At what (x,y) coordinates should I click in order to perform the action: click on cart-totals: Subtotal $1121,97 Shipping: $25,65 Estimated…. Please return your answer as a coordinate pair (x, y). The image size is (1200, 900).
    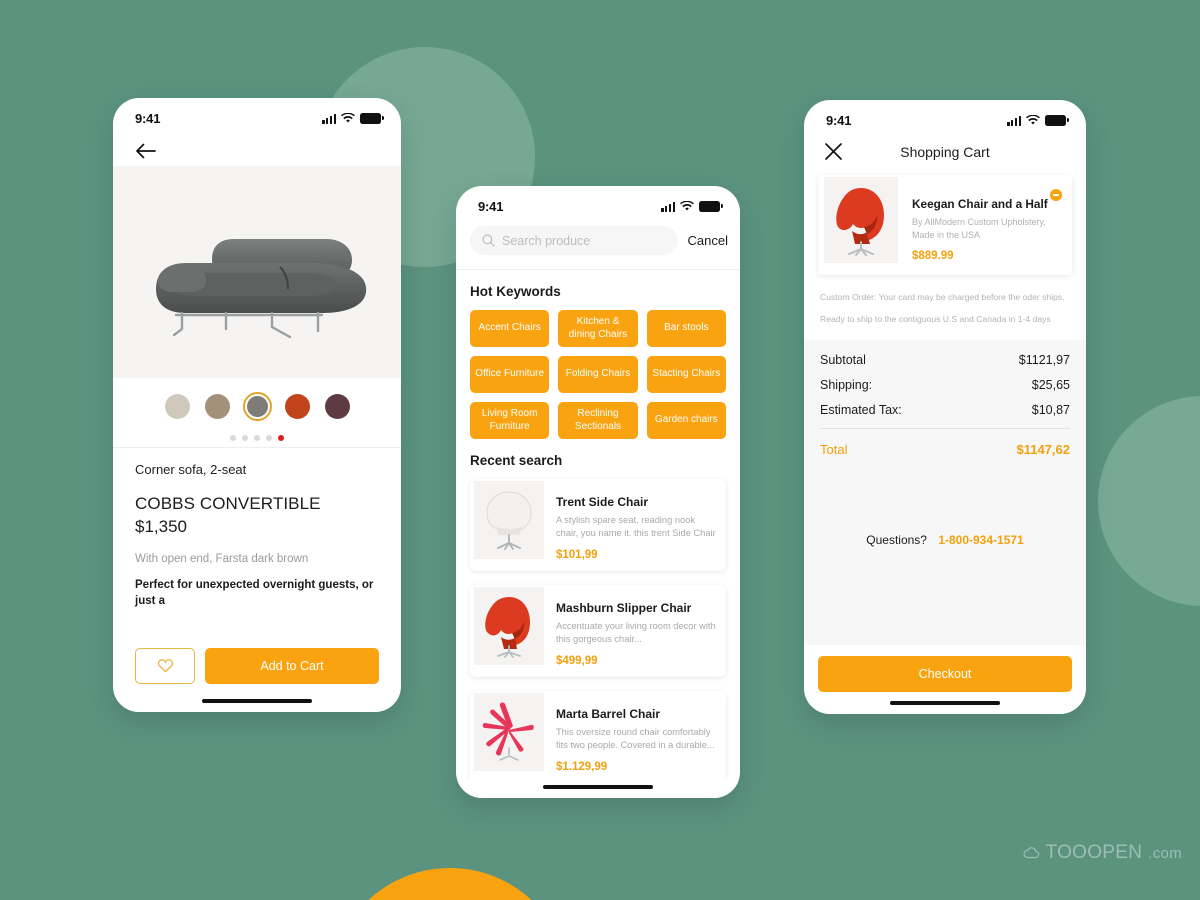
    Looking at the image, I should click on (945, 492).